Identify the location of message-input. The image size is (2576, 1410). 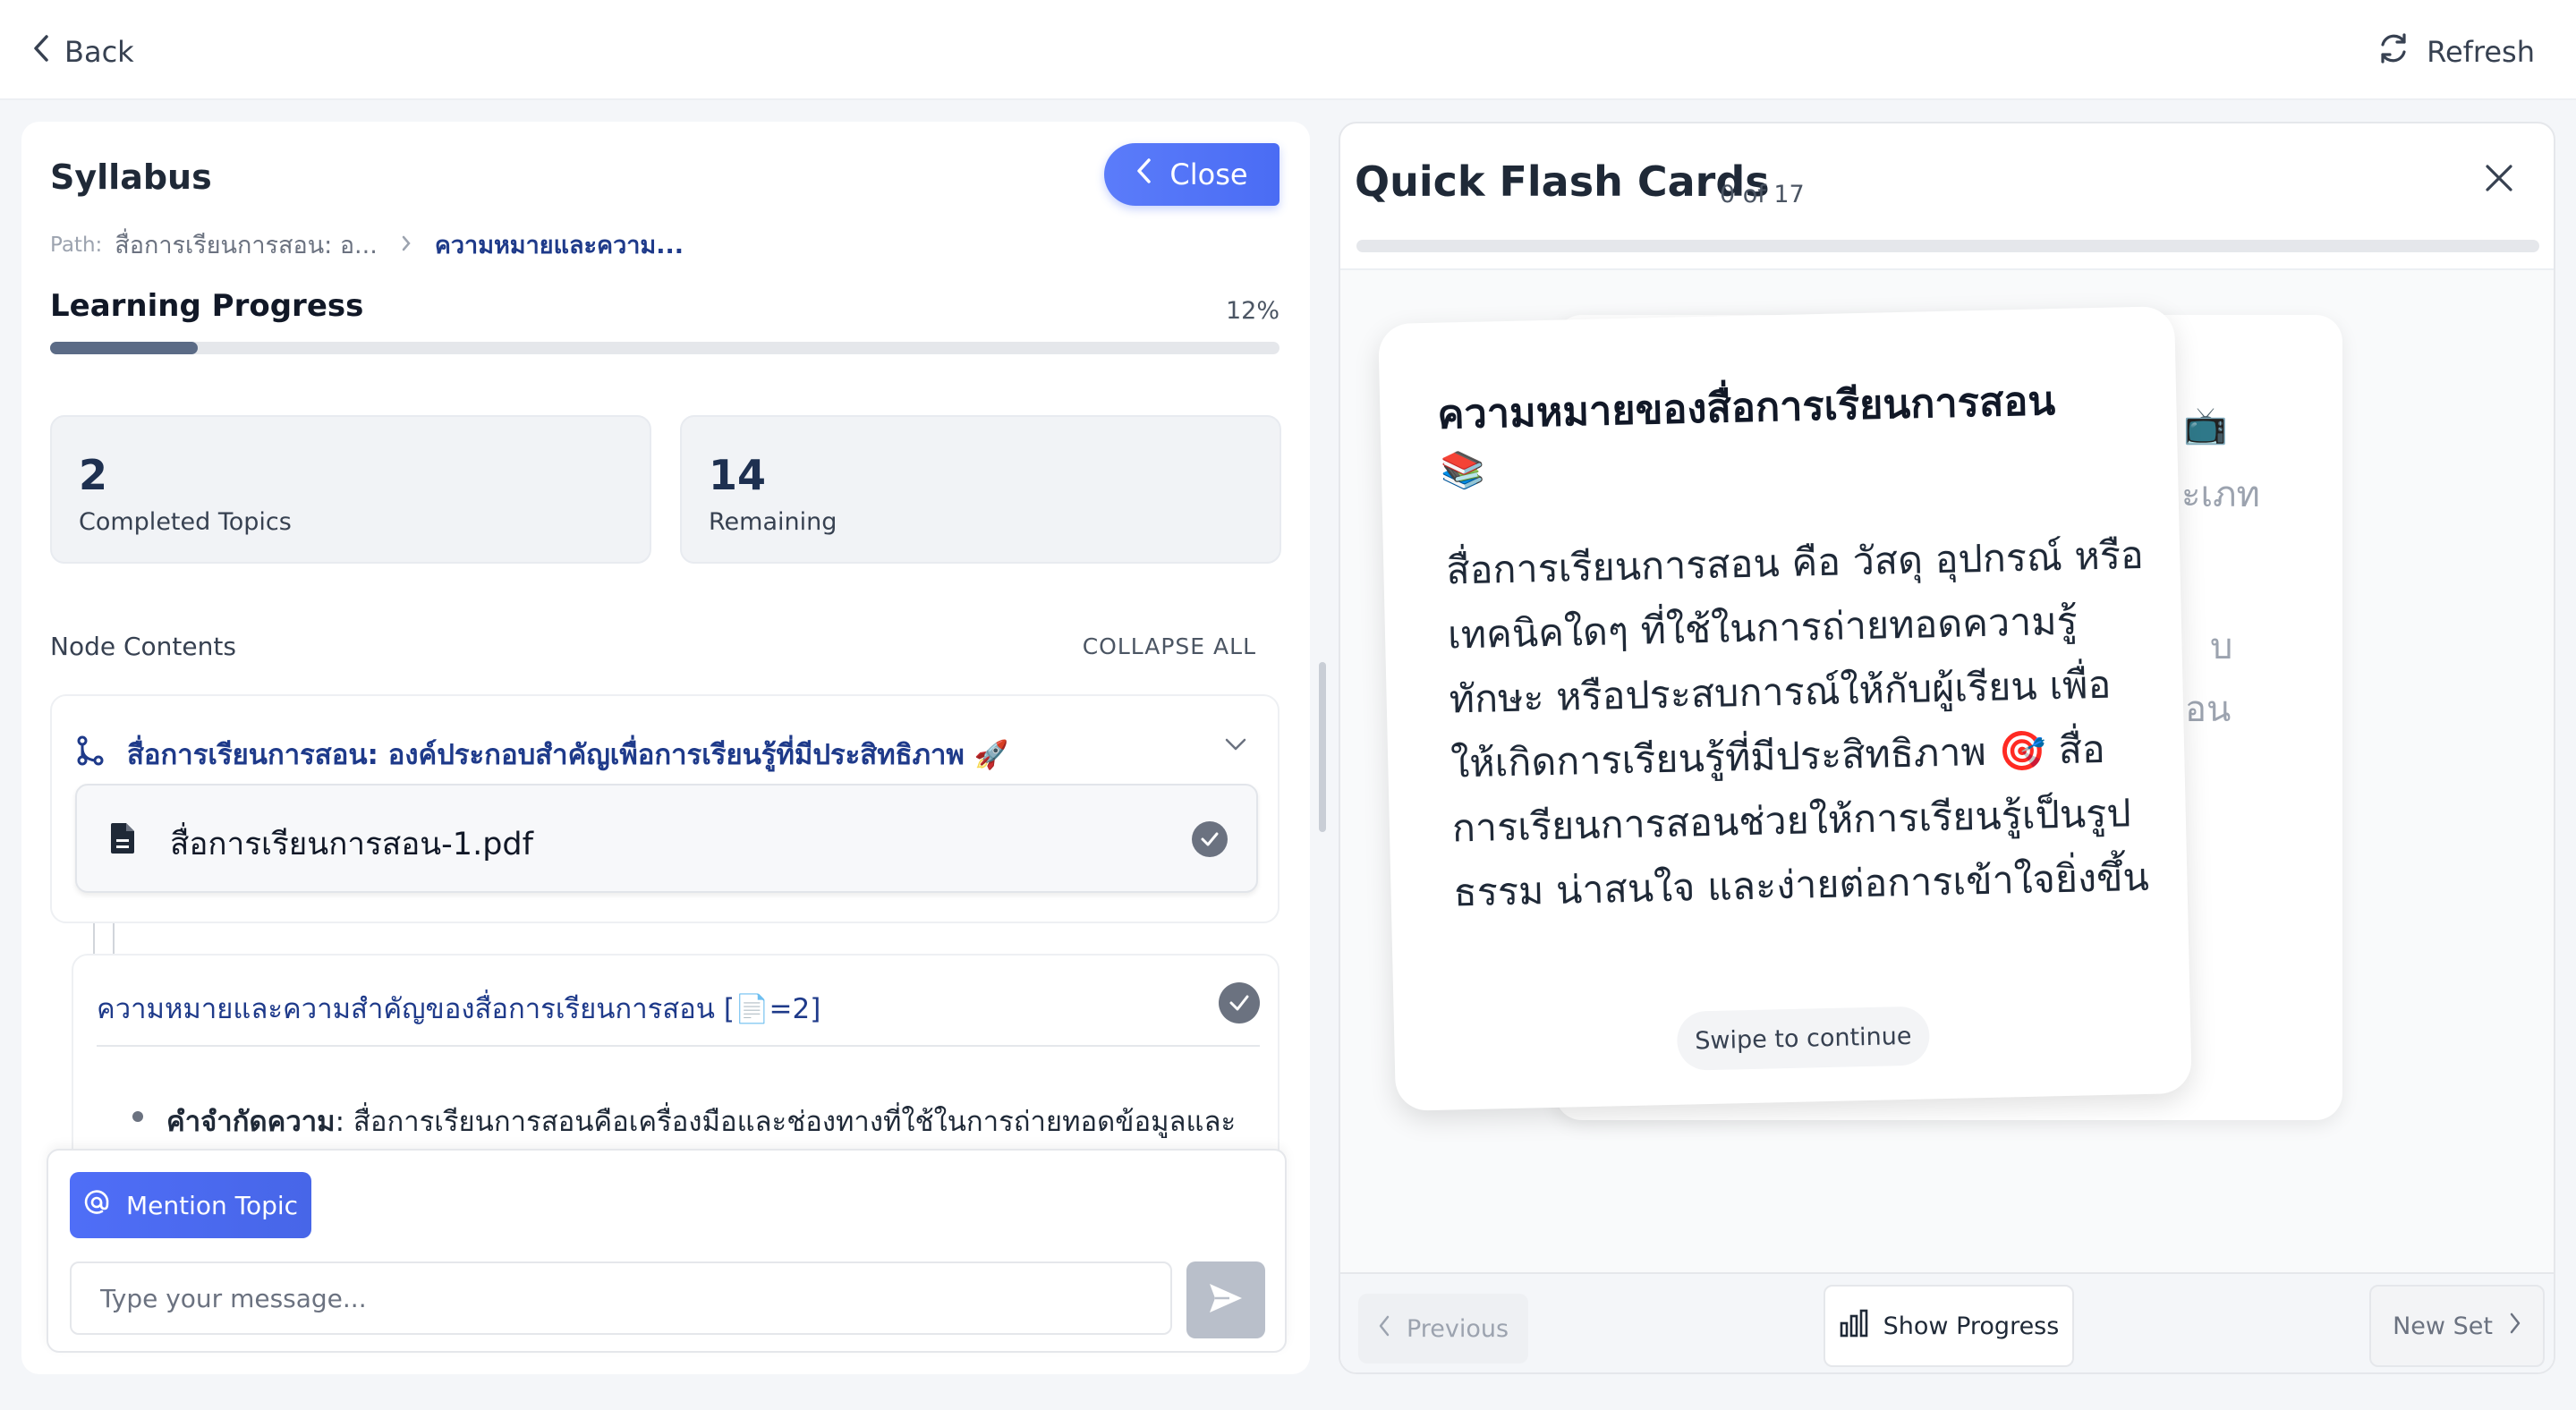
(621, 1298).